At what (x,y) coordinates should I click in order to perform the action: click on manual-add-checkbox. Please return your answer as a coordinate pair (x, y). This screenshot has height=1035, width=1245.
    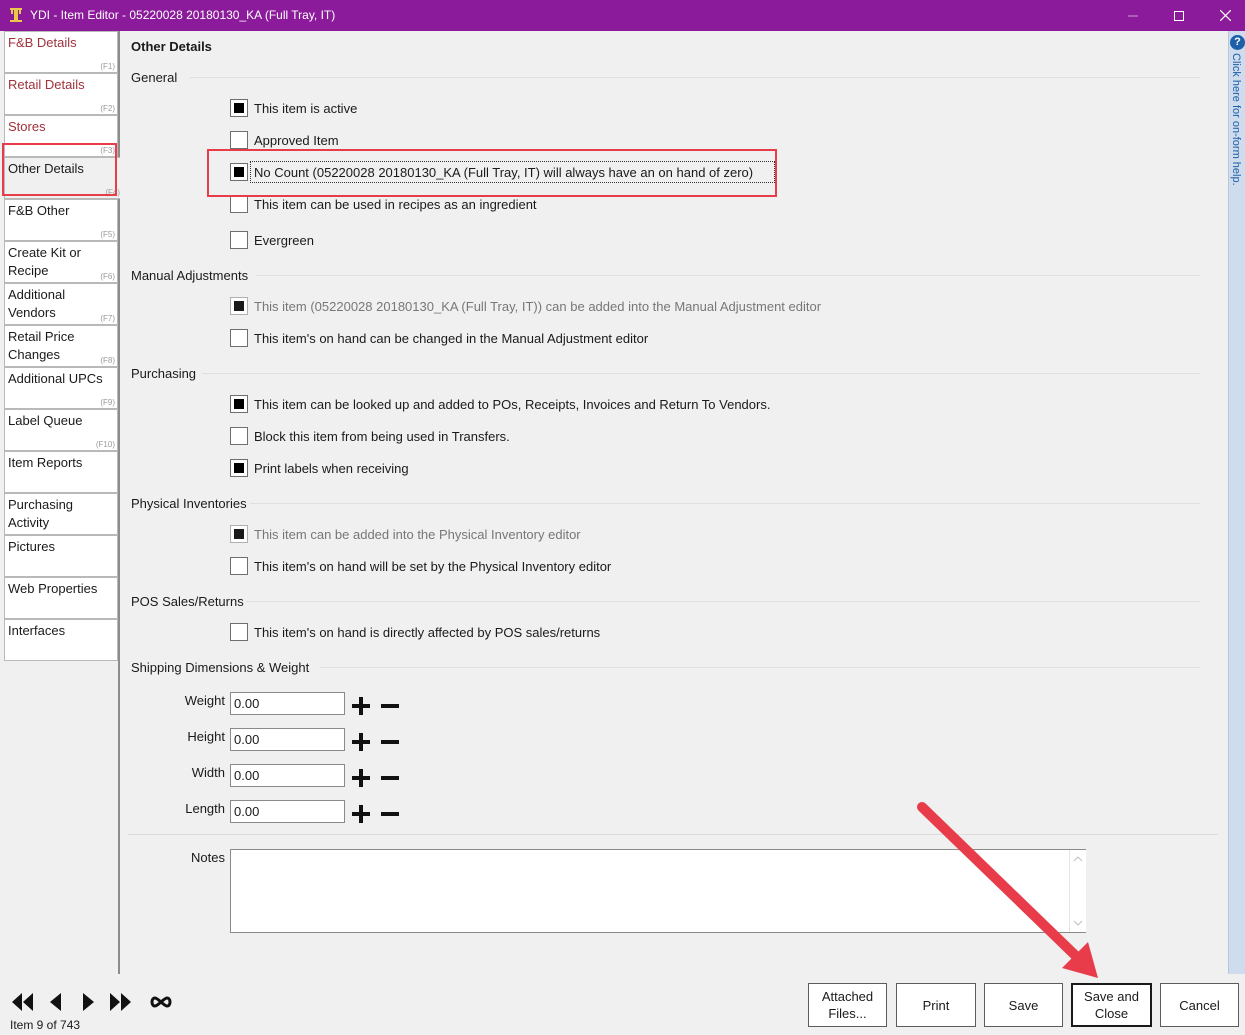
    Looking at the image, I should click on (239, 306).